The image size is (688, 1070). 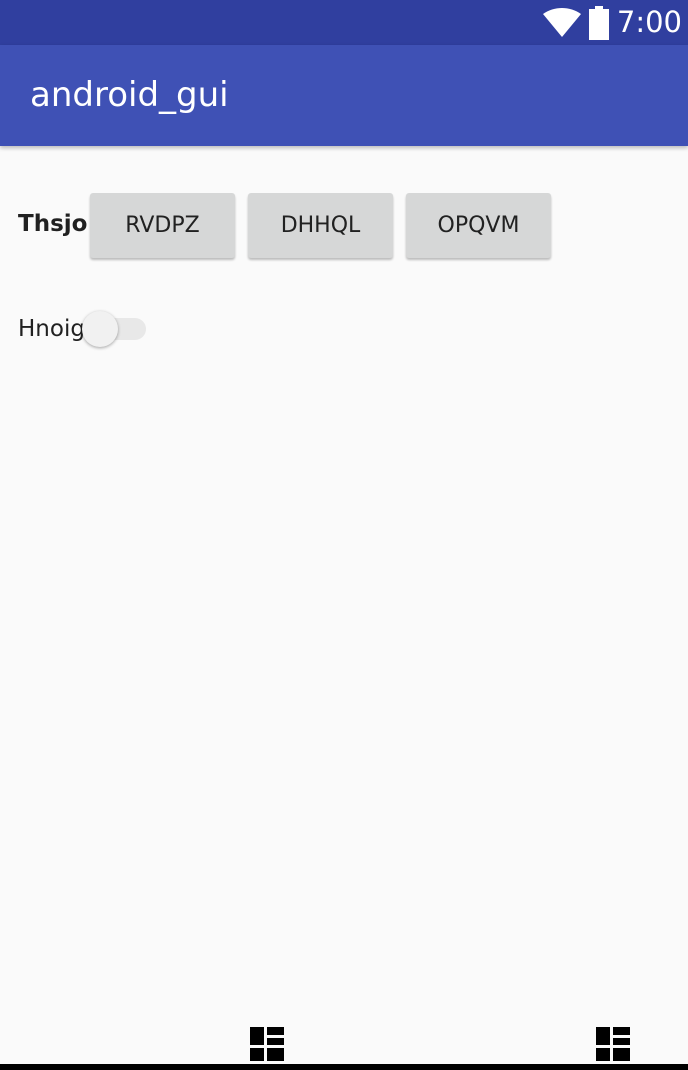 I want to click on switch-thumb, so click(x=100, y=329).